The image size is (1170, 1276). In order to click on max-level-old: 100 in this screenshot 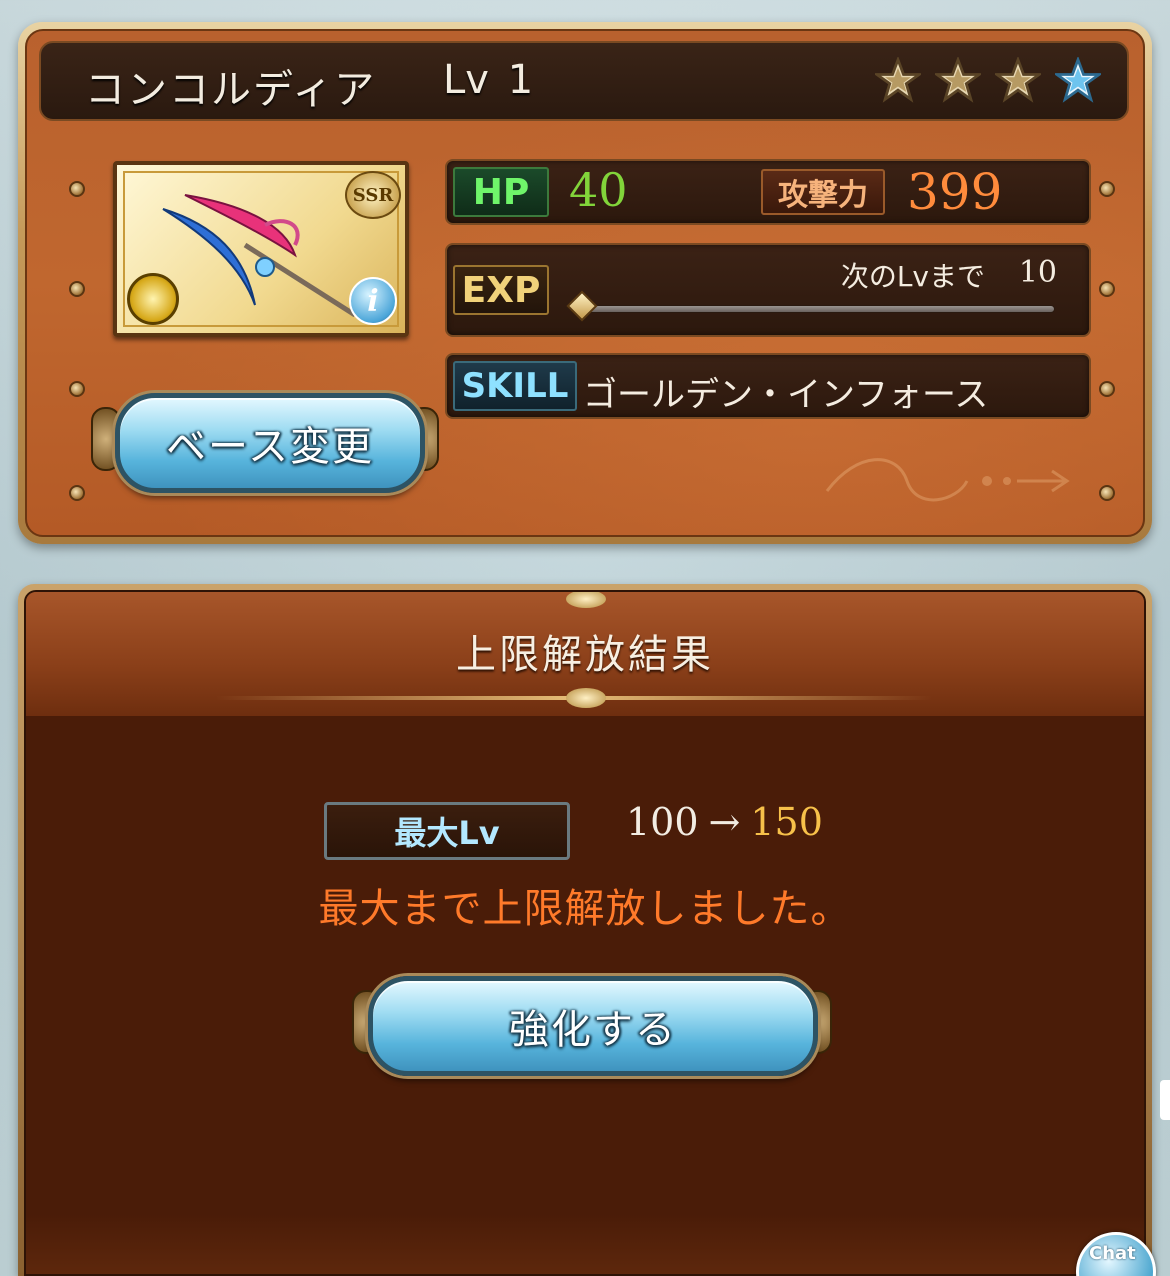, I will do `click(662, 822)`.